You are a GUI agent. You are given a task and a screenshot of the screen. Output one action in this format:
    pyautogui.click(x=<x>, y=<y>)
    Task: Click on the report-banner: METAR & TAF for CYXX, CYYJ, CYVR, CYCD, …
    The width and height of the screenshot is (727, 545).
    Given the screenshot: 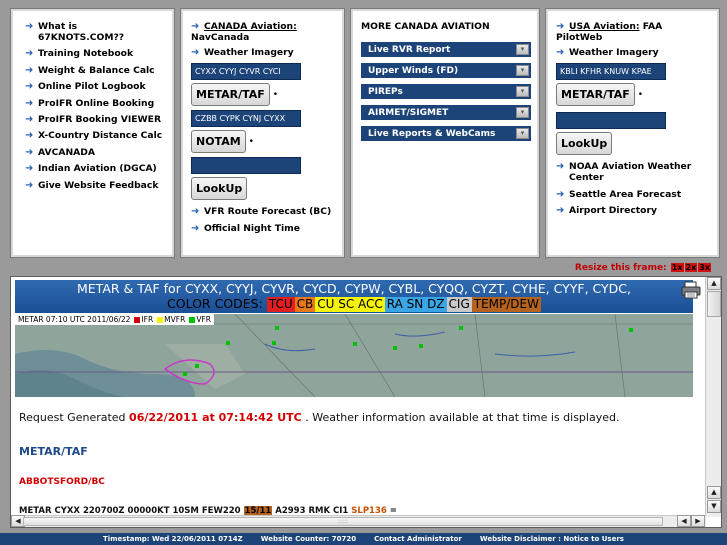 What is the action you would take?
    pyautogui.click(x=354, y=296)
    